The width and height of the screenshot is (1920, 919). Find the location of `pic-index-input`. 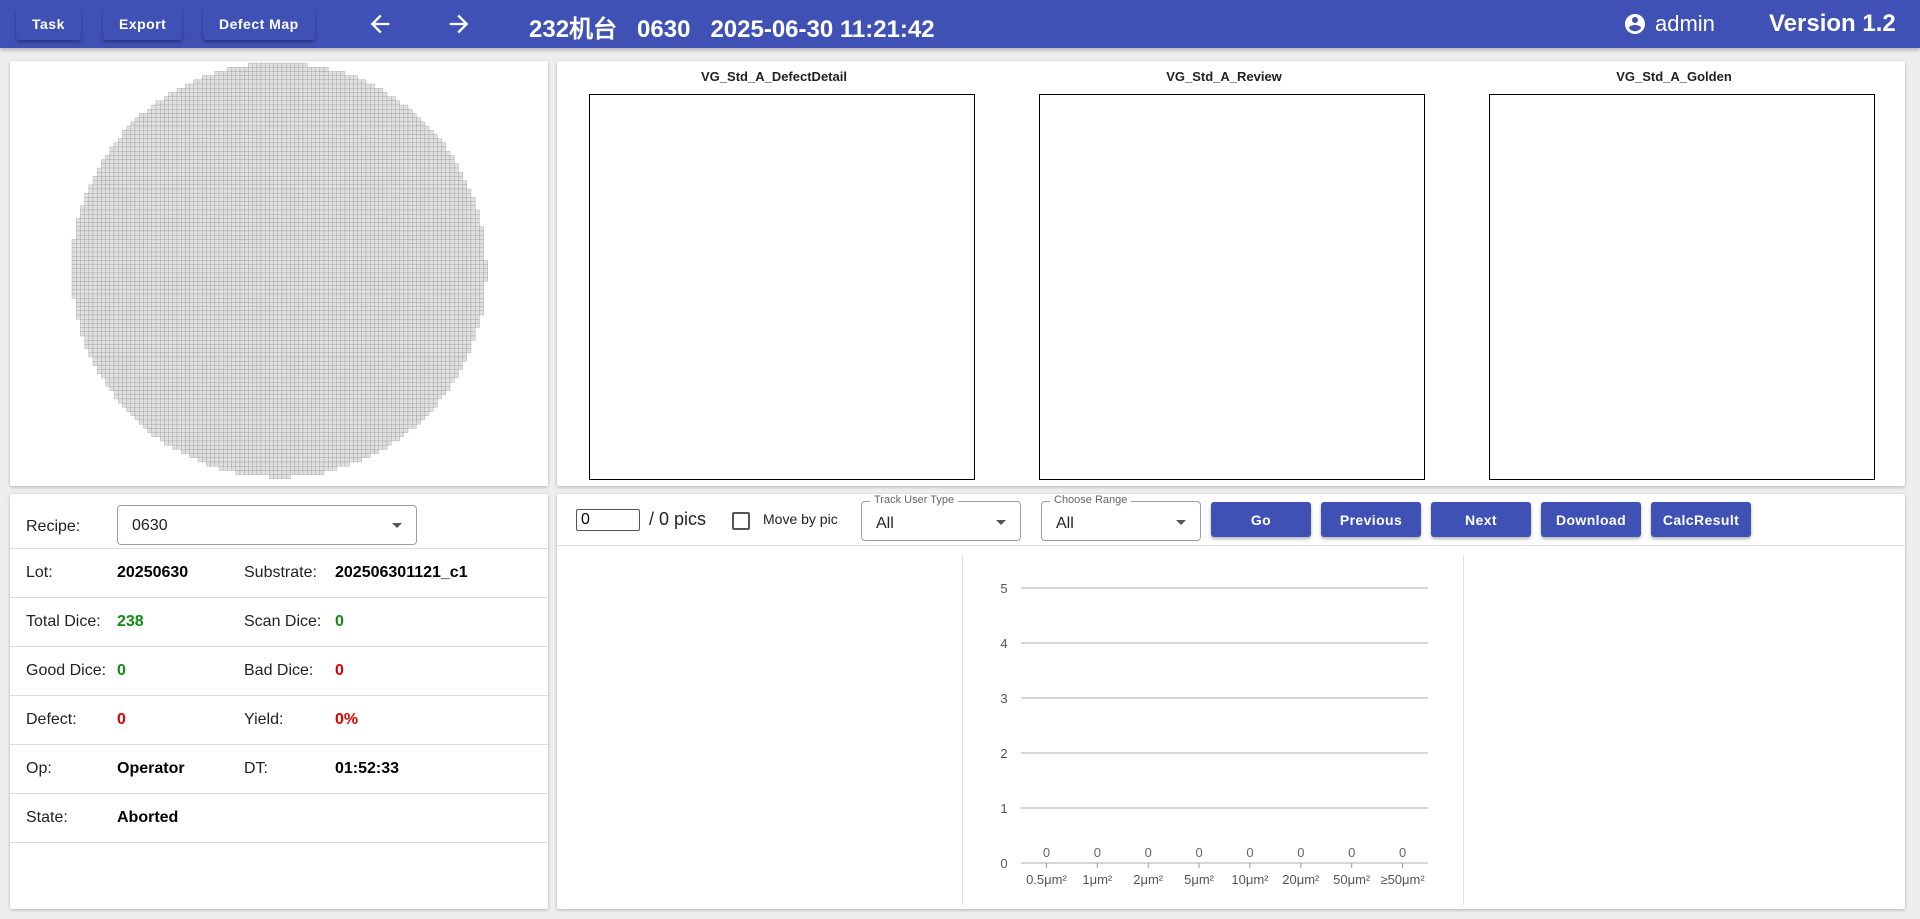

pic-index-input is located at coordinates (608, 520).